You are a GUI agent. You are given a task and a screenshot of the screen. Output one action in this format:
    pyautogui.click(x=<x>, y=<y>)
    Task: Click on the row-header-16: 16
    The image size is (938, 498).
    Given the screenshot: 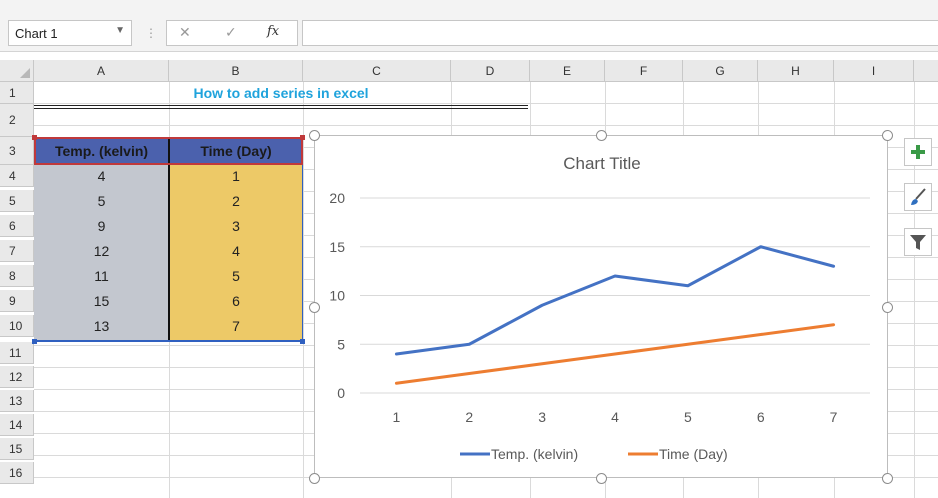 What is the action you would take?
    pyautogui.click(x=17, y=473)
    